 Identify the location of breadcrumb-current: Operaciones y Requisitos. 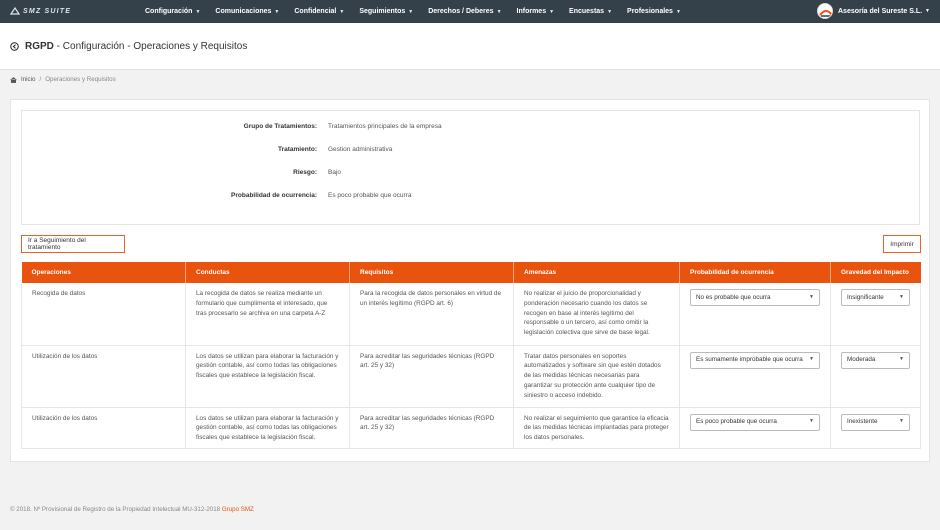
(80, 79).